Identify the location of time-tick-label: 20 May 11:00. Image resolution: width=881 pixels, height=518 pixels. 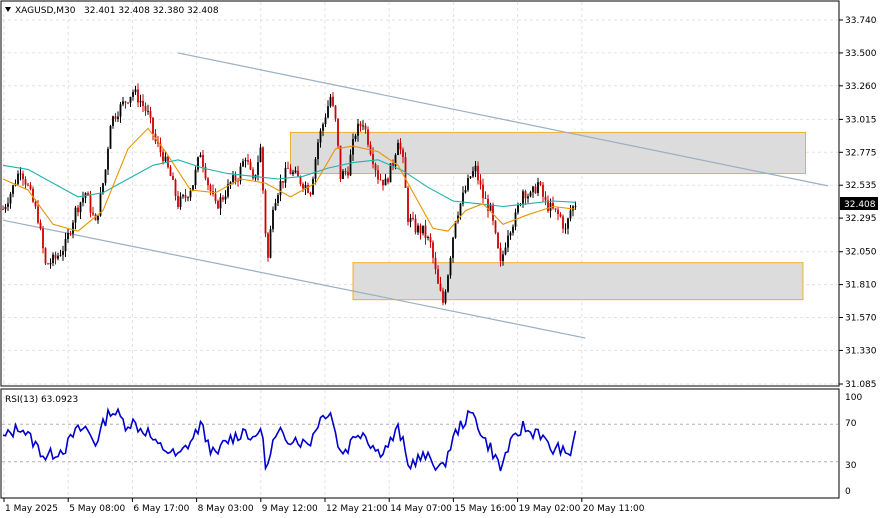
(614, 509).